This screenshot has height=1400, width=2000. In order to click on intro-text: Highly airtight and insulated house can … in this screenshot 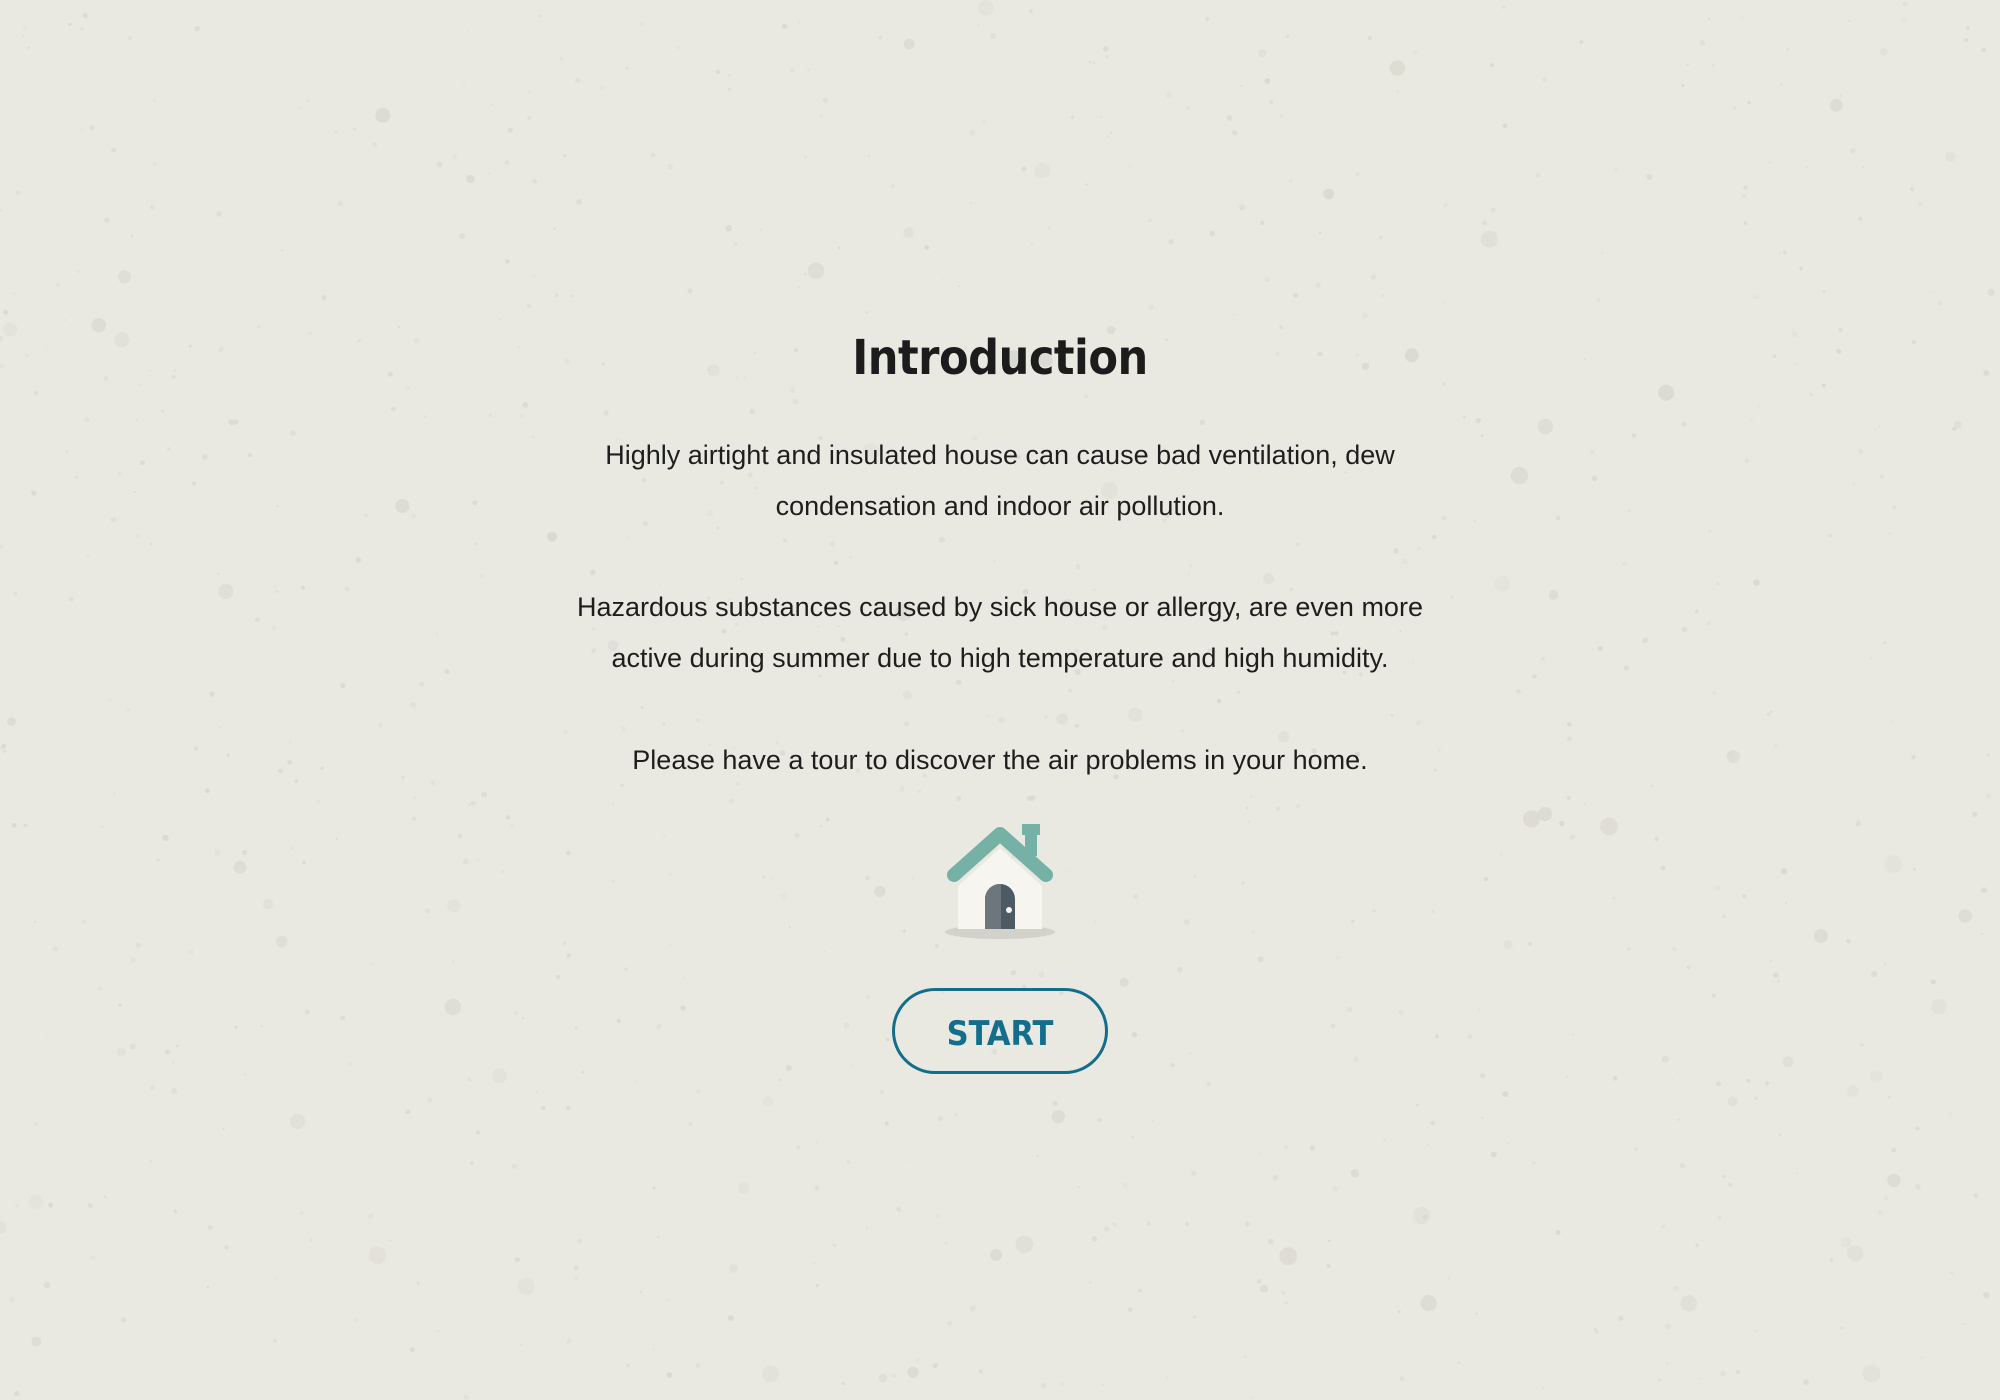, I will do `click(1000, 608)`.